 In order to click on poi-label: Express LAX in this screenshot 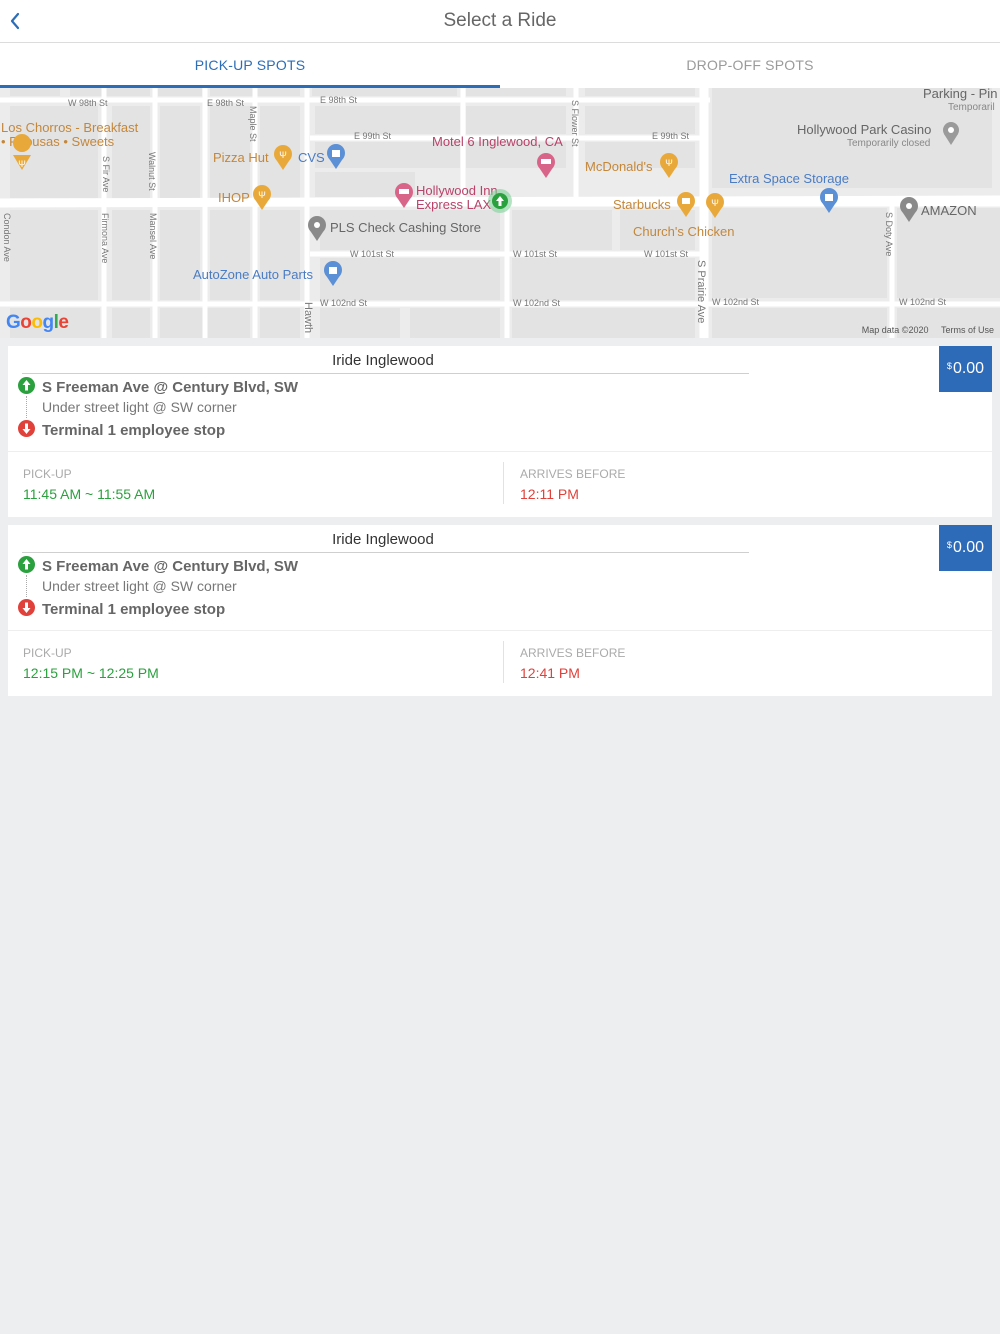, I will do `click(453, 204)`.